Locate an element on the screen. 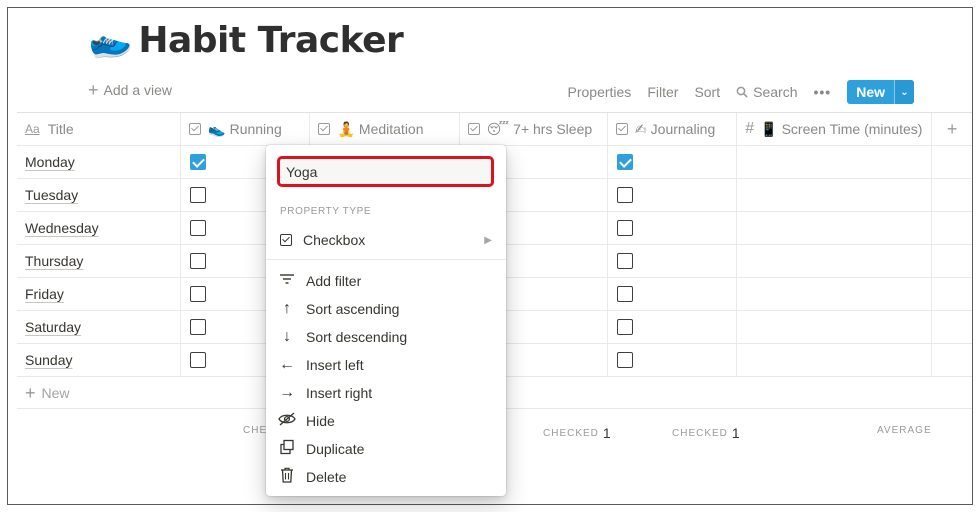  sort-descending-item: ↓ Sort descending is located at coordinates (342, 337).